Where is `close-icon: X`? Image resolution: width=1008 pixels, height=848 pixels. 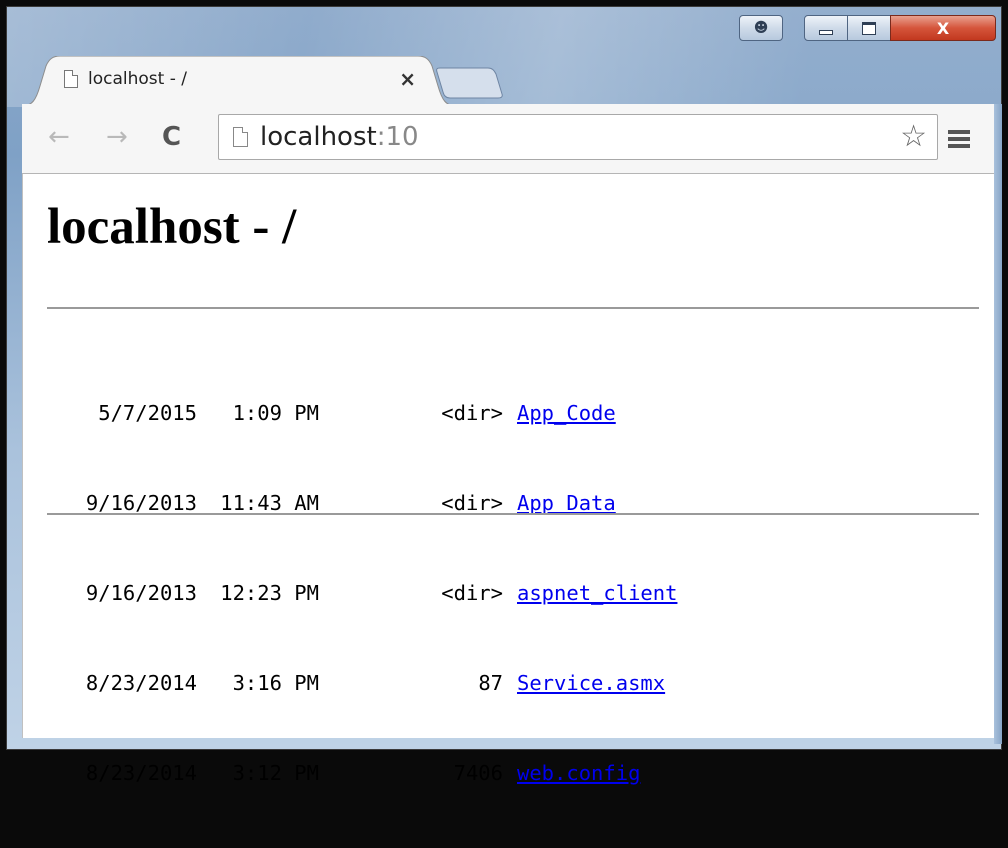
close-icon: X is located at coordinates (943, 28).